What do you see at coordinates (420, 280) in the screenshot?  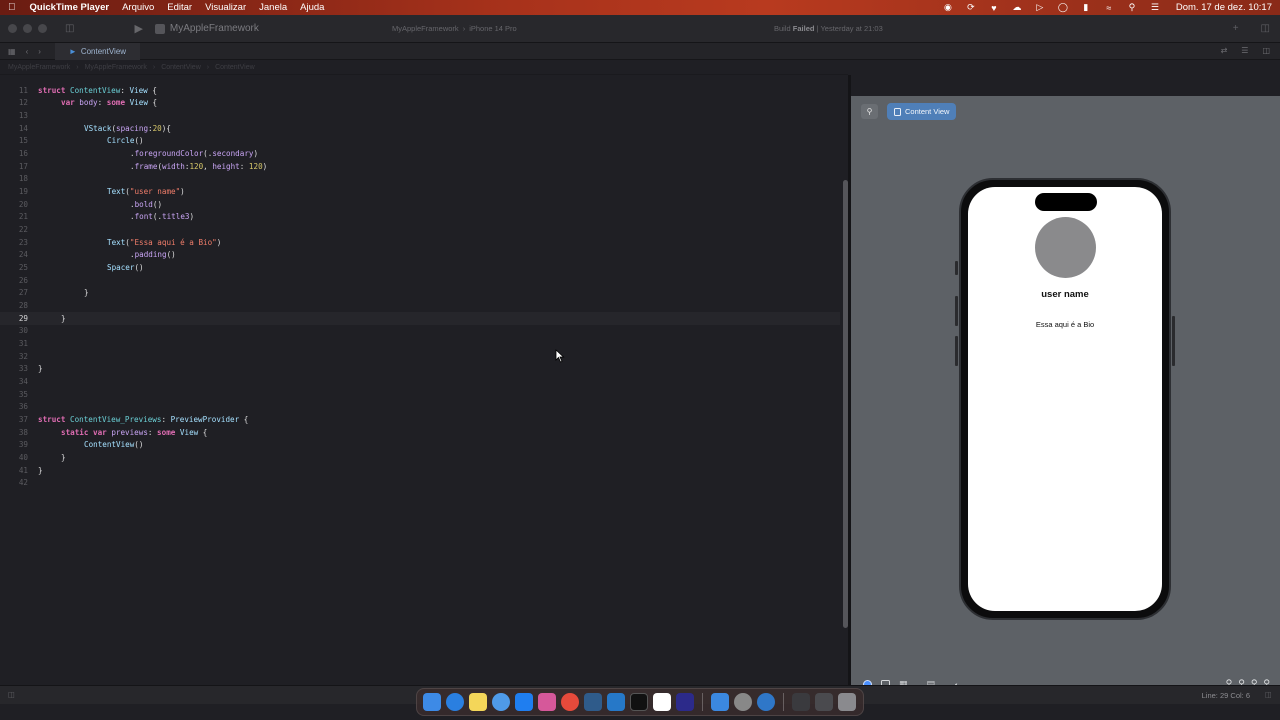 I see `code-line: 26` at bounding box center [420, 280].